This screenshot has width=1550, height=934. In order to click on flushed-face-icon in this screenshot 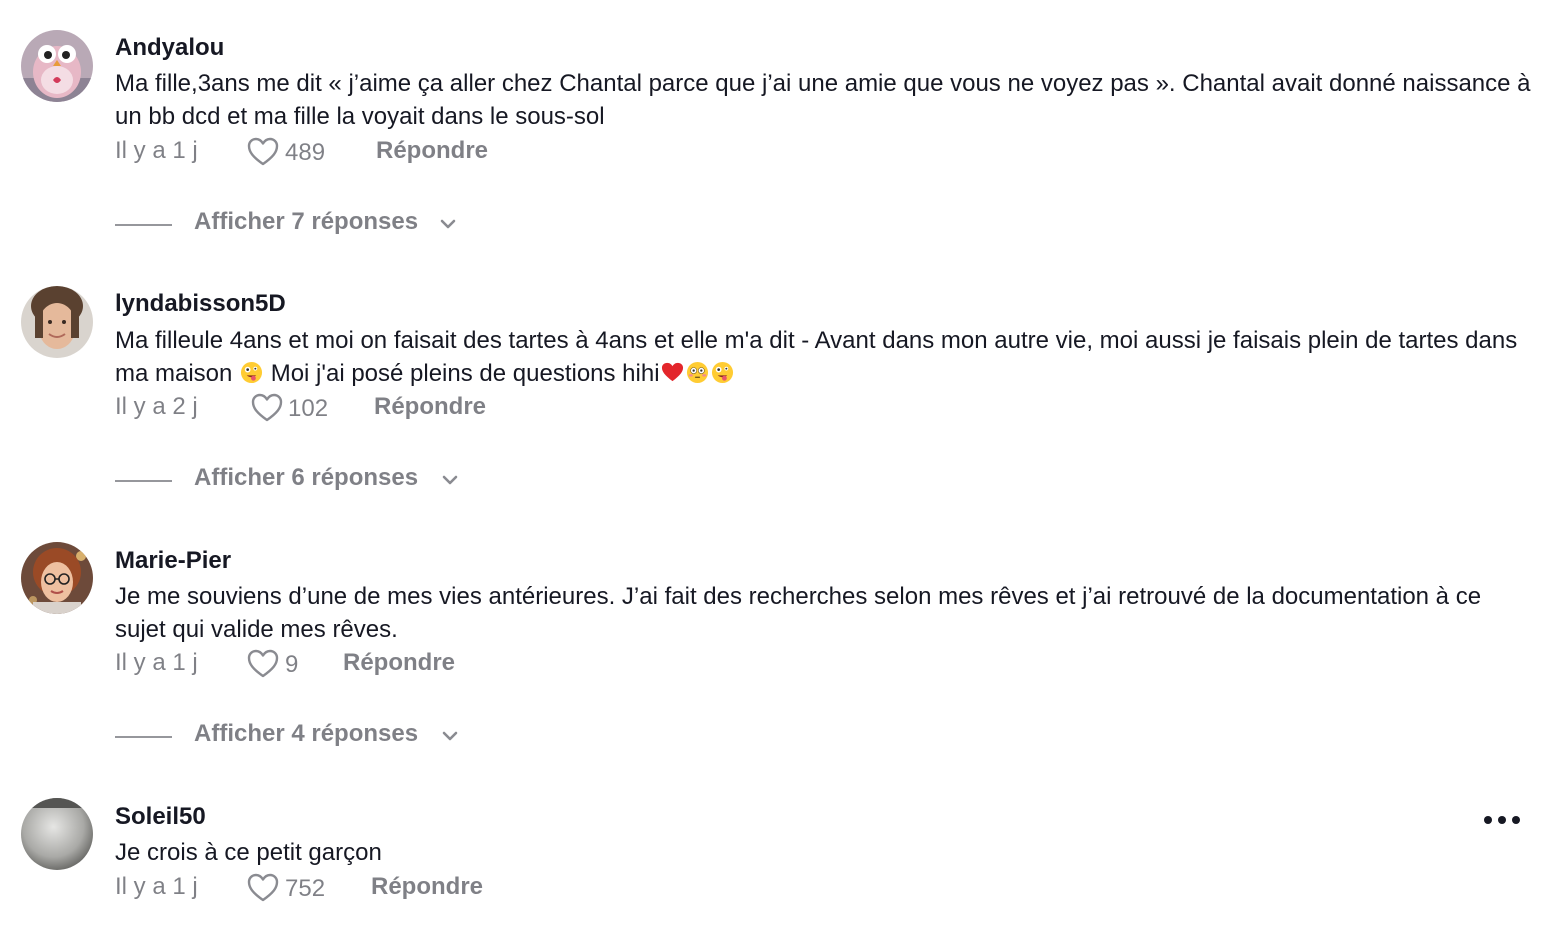, I will do `click(697, 372)`.